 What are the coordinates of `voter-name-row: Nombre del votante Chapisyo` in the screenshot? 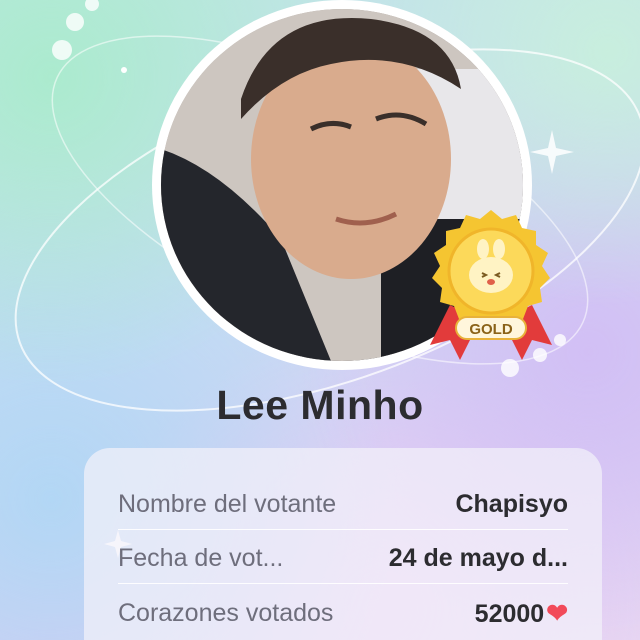 It's located at (343, 505).